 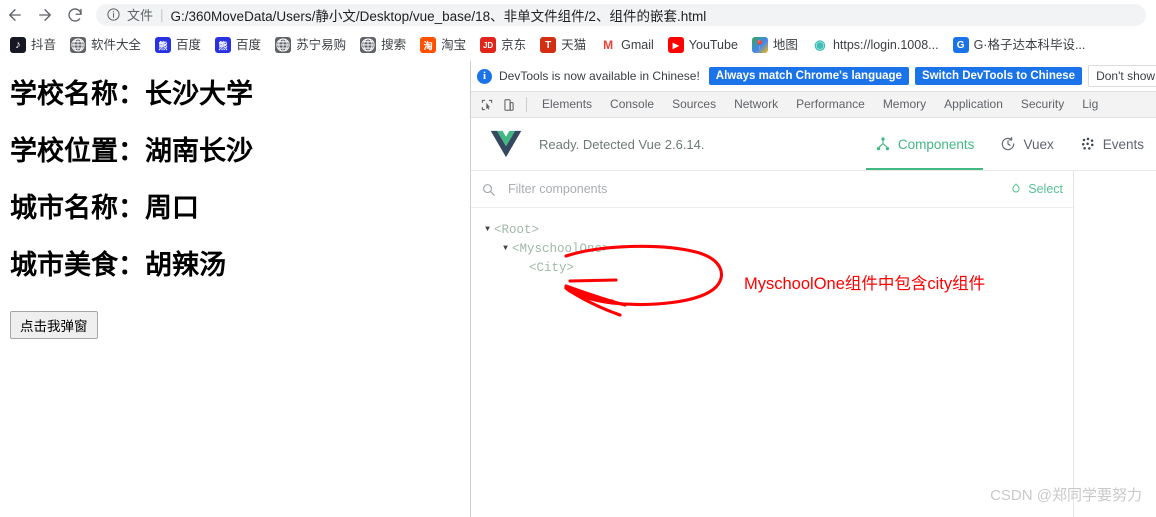 What do you see at coordinates (960, 45) in the screenshot?
I see `gezida-icon` at bounding box center [960, 45].